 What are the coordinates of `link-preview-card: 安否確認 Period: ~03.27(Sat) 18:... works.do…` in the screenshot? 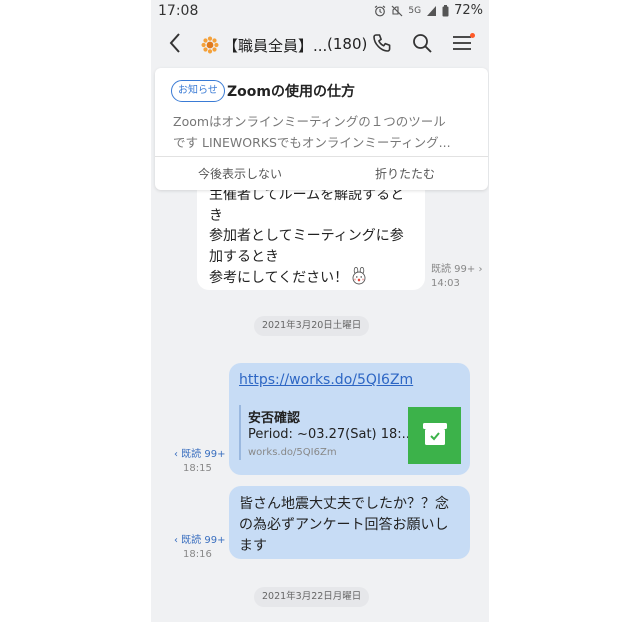 It's located at (350, 435).